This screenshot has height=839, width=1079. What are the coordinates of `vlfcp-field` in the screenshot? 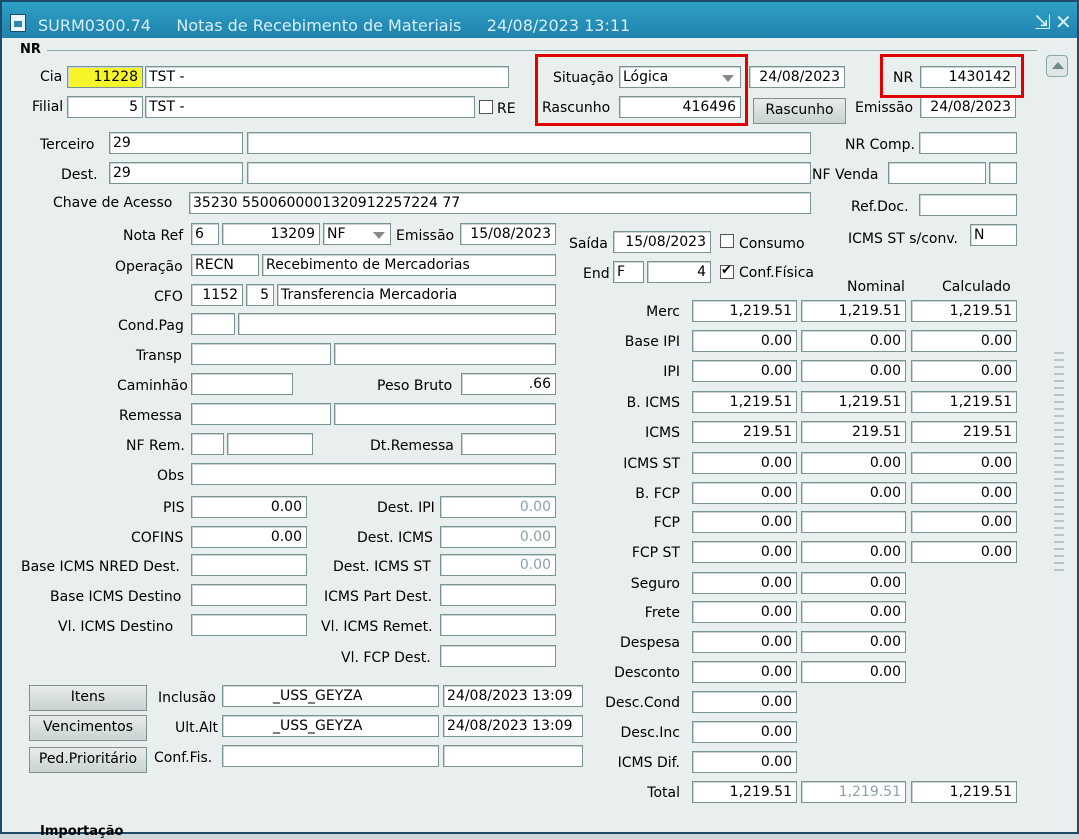 It's located at (498, 656).